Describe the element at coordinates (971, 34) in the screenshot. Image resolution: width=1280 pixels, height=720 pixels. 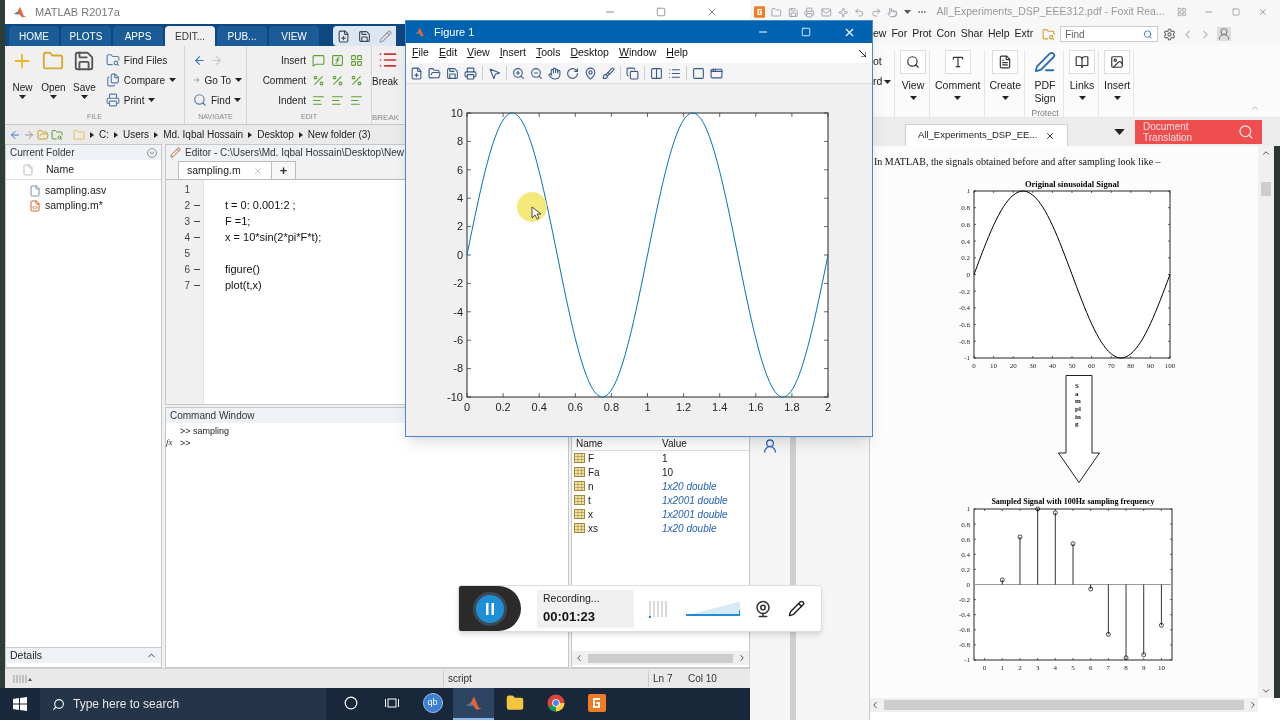
I see `menu-item: Shar` at that location.